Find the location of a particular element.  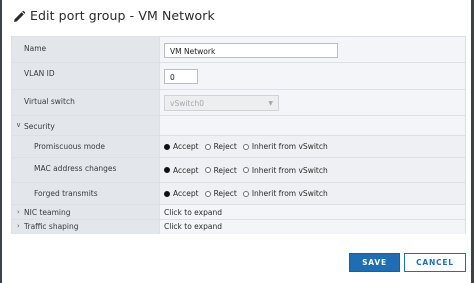

vlan-id-label: VLAN ID is located at coordinates (39, 73).